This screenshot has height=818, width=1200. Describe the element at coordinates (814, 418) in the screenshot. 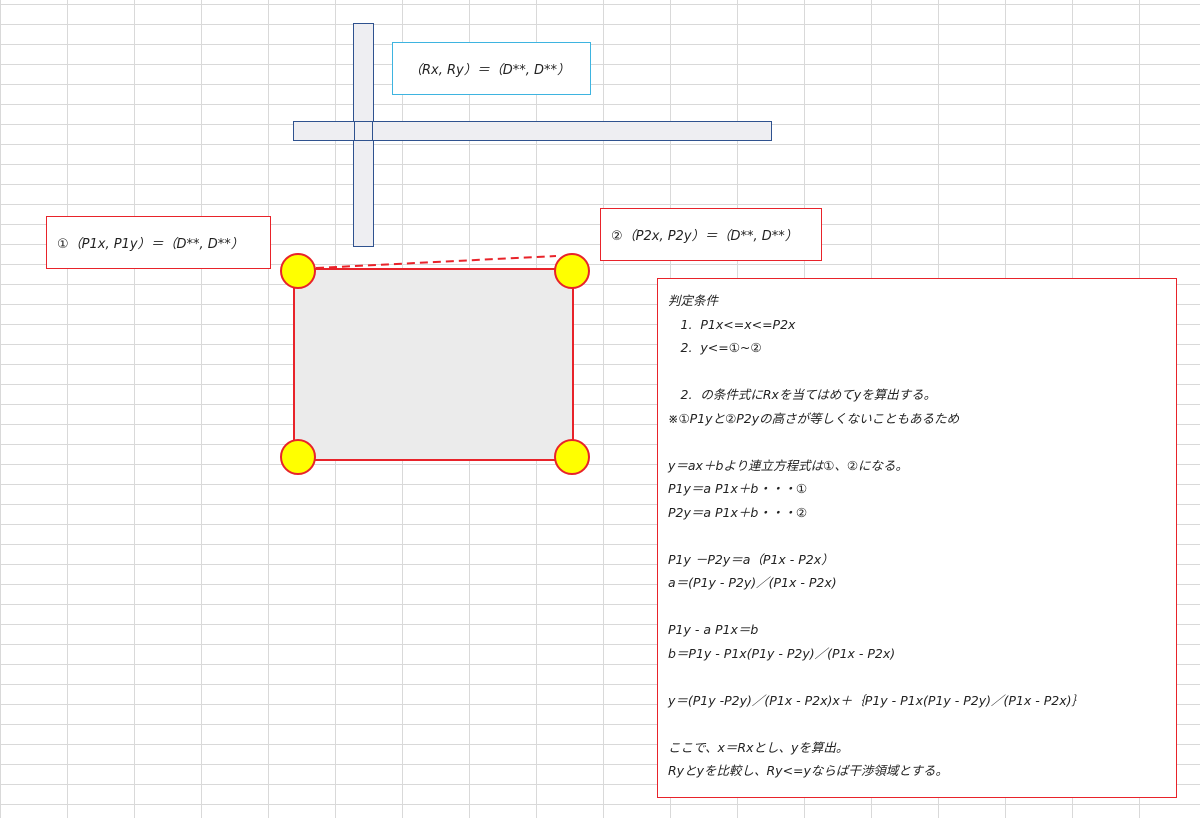

I see `notes-line: ※①P1yと②P2yの高さが等しくないこともあるため` at that location.